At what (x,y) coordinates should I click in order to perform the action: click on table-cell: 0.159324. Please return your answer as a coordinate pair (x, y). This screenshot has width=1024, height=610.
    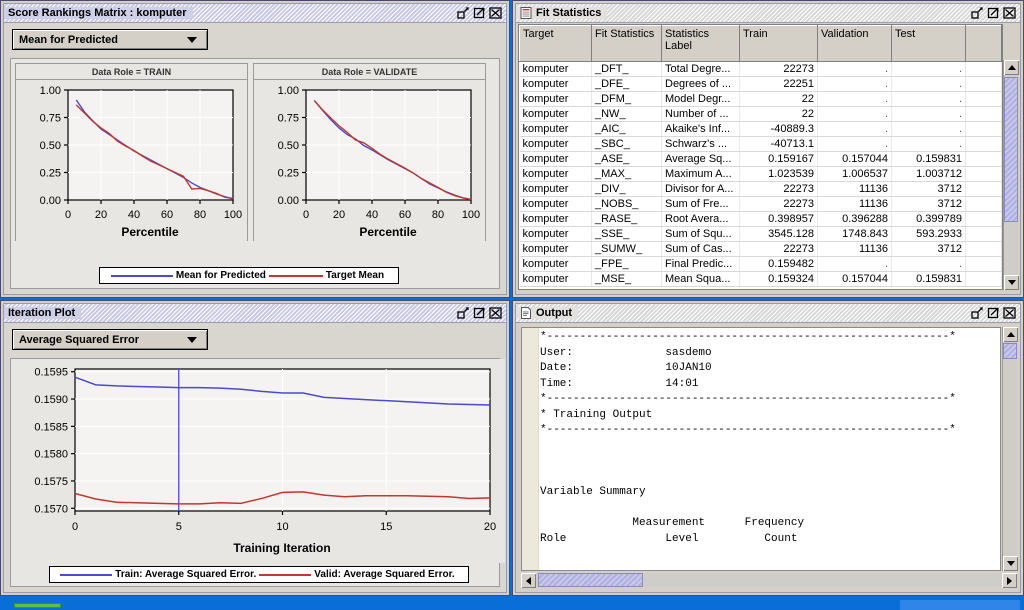
    Looking at the image, I should click on (778, 279).